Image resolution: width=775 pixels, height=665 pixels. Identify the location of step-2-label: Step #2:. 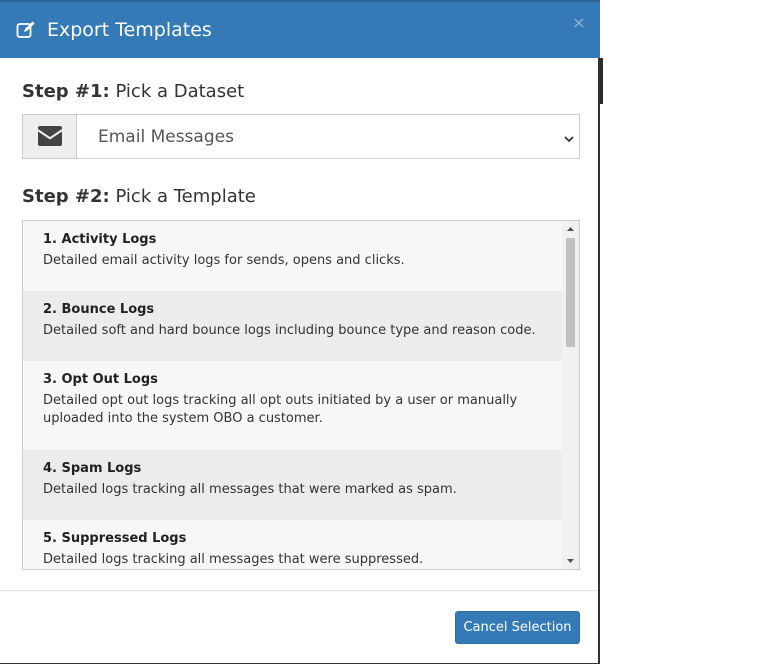
(66, 196).